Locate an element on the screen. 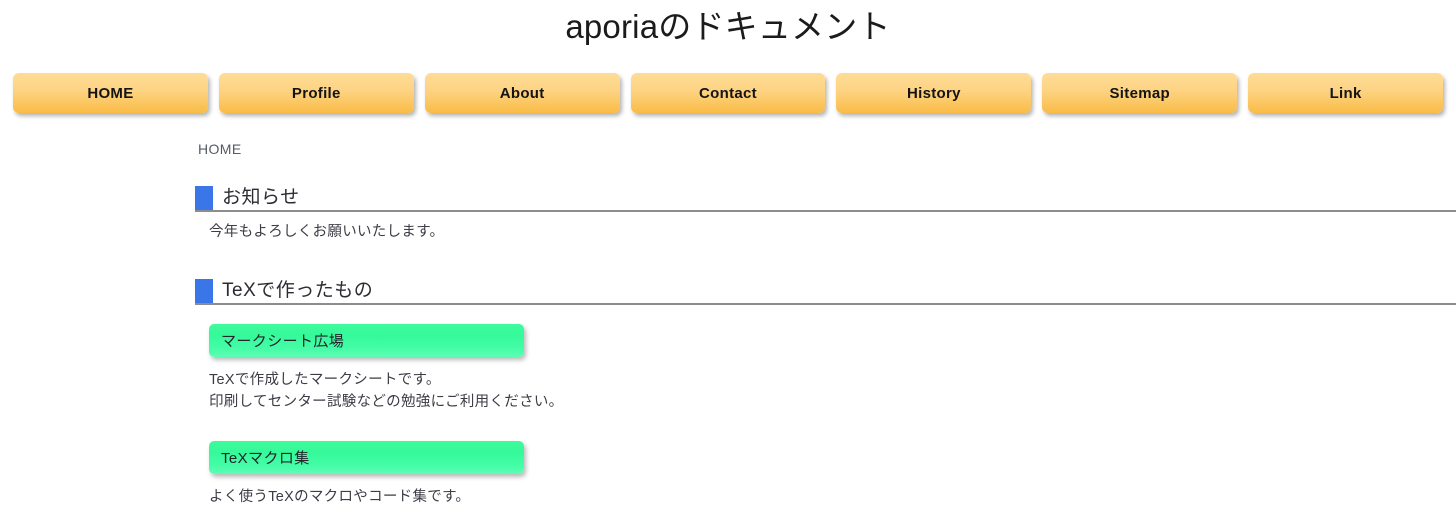 The image size is (1456, 526). section-heading: TeXで作ったもの is located at coordinates (825, 291).